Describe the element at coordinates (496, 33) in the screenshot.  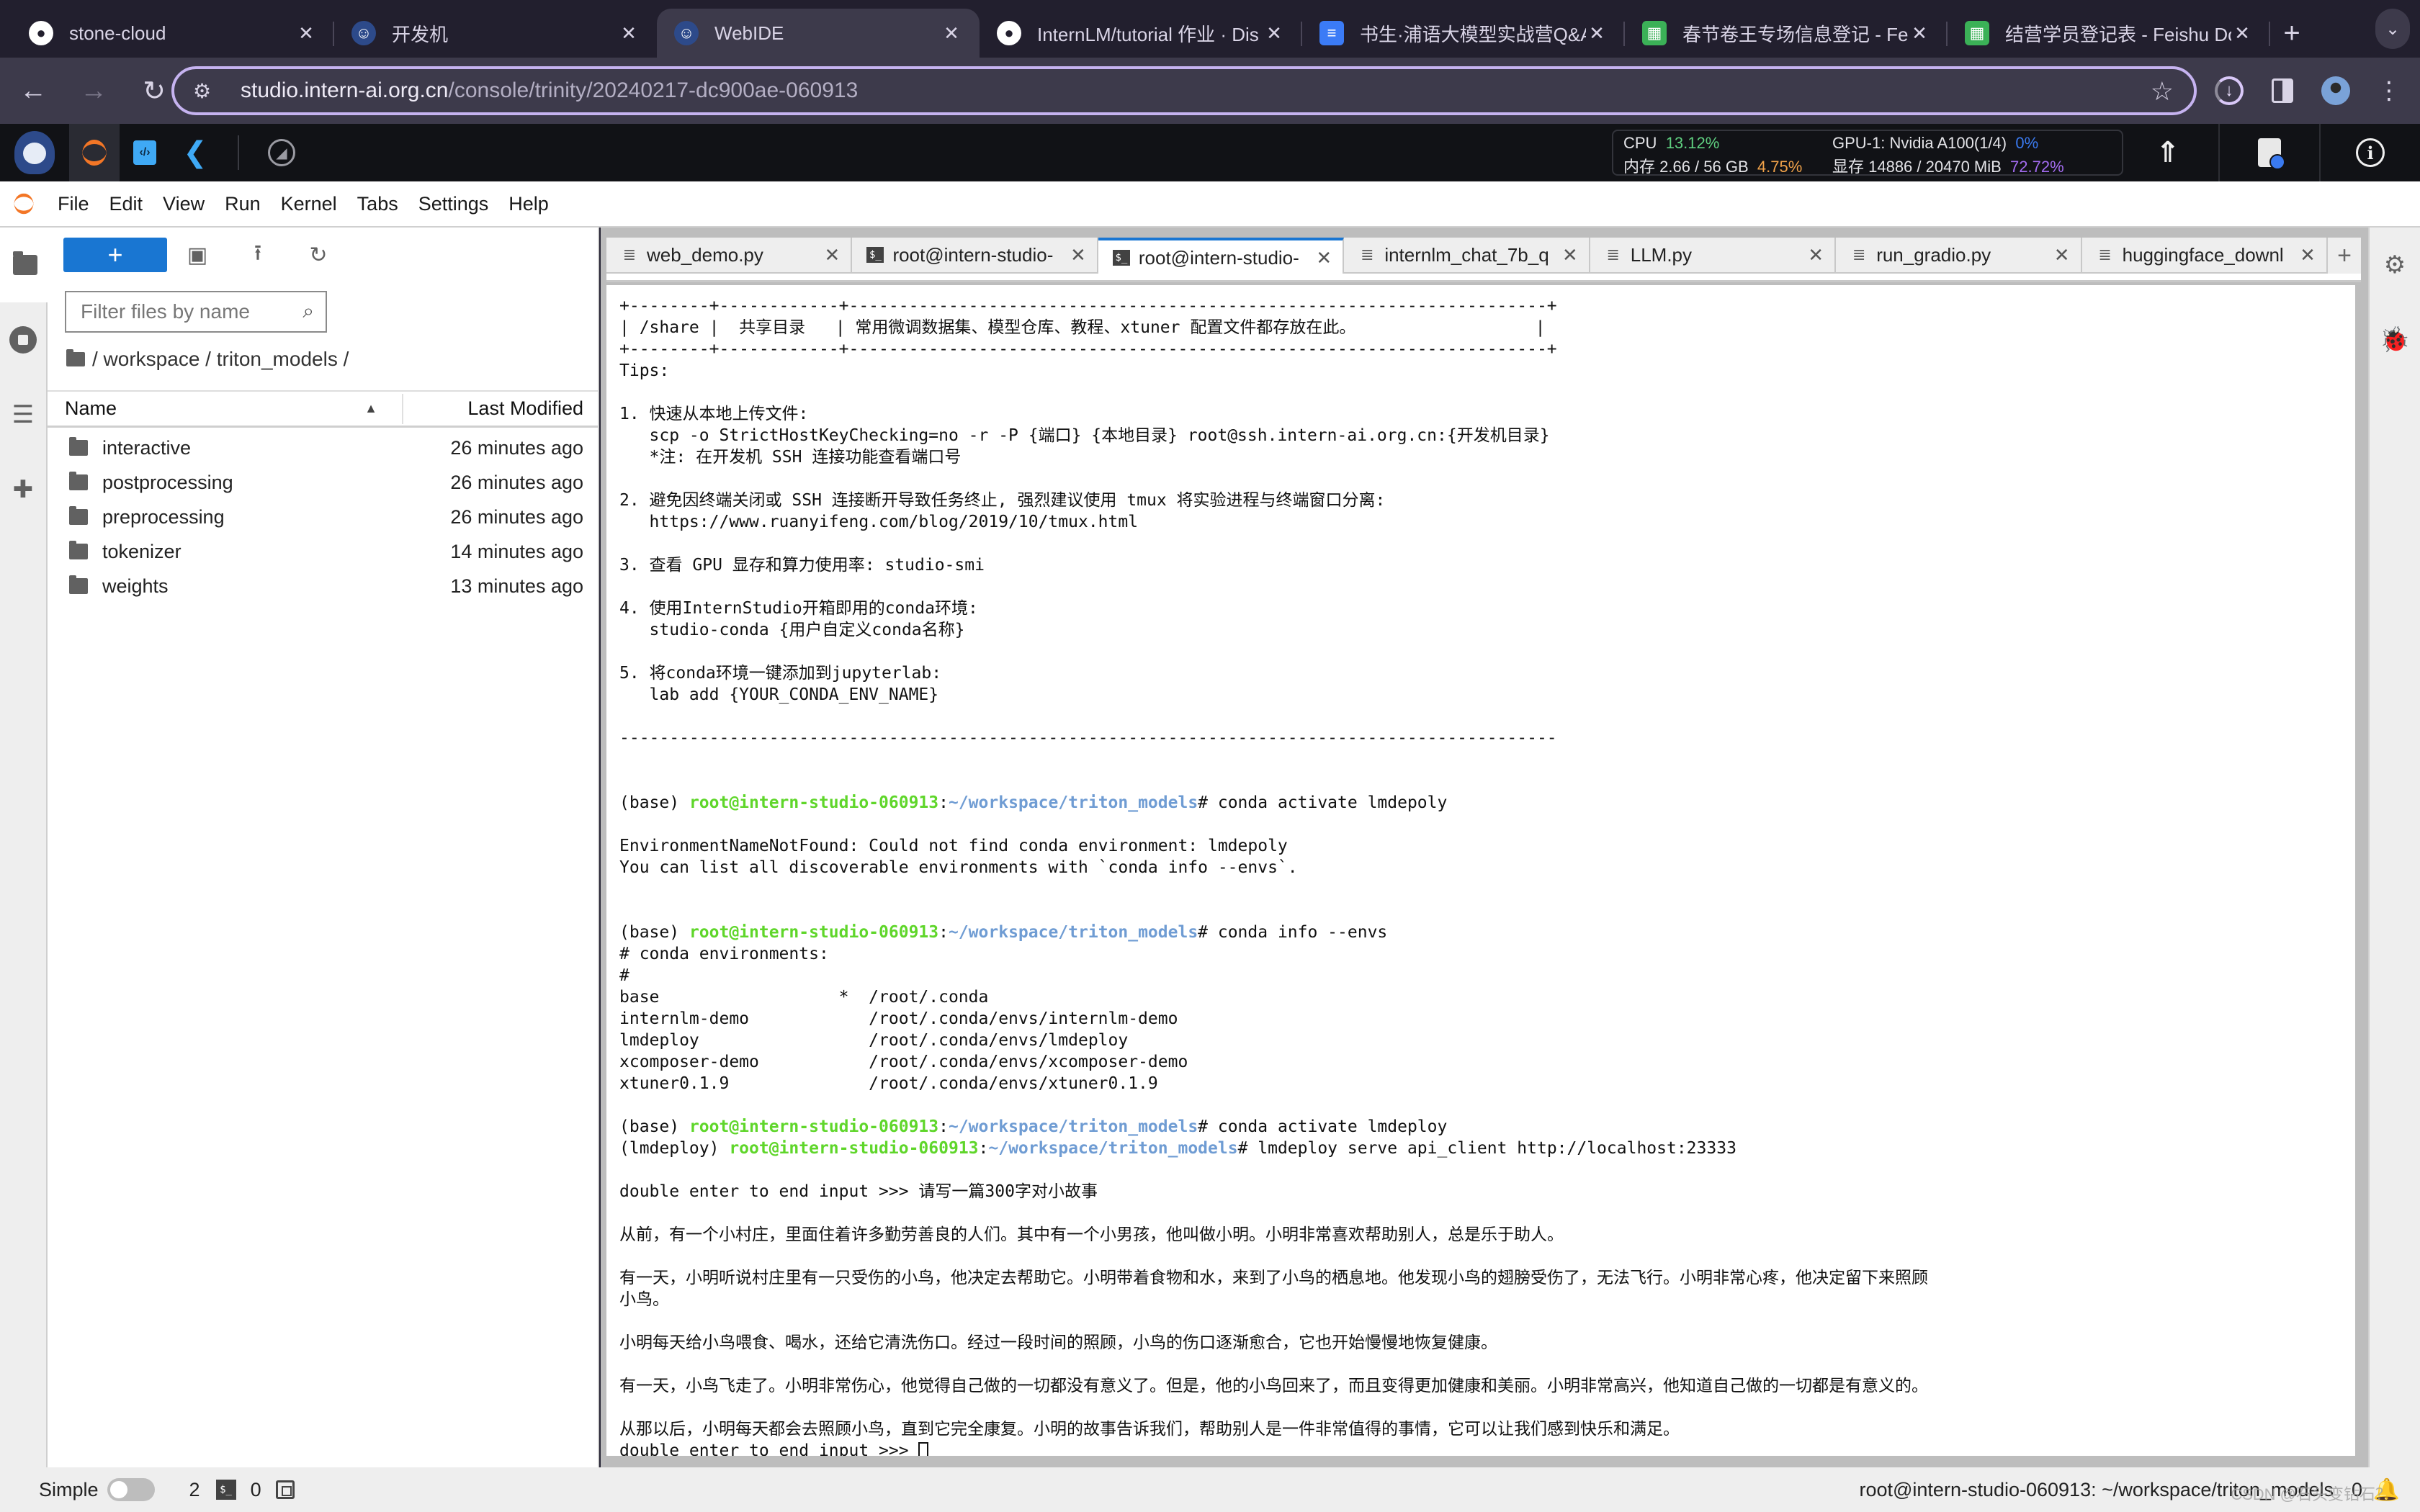
I see `browser-tab: ☺ 开发机 ✕` at that location.